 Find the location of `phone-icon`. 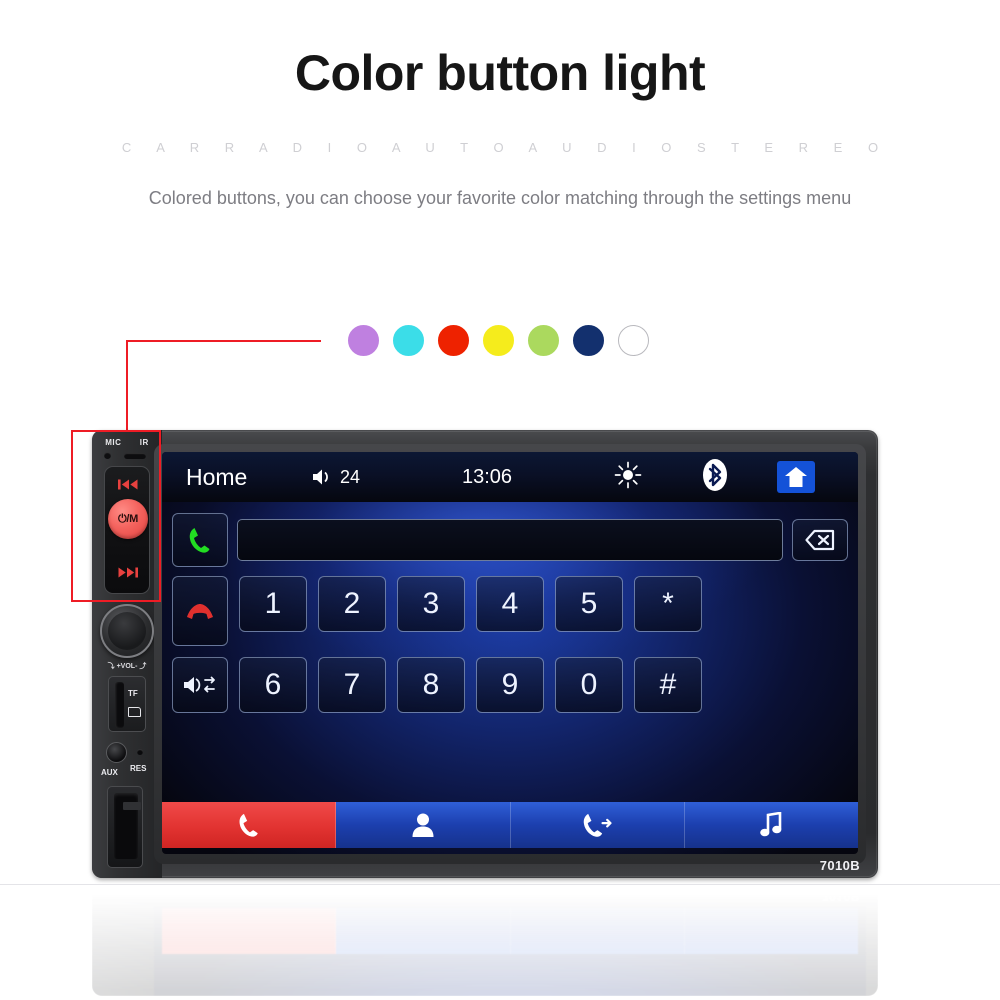

phone-icon is located at coordinates (248, 825).